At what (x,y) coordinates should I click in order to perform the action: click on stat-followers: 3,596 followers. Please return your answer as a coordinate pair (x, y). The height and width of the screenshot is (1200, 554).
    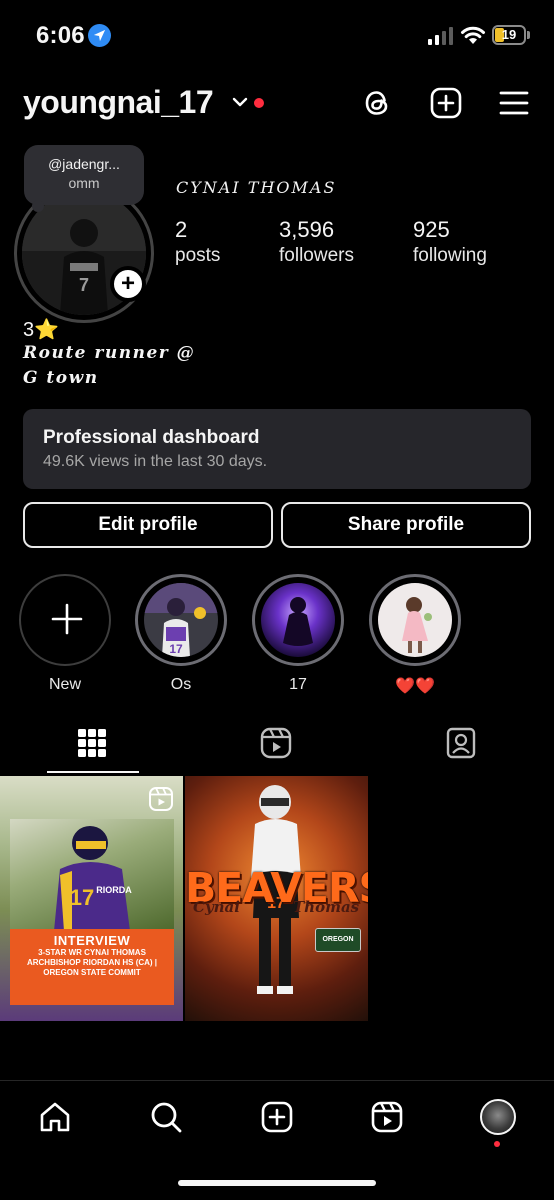
    Looking at the image, I should click on (316, 243).